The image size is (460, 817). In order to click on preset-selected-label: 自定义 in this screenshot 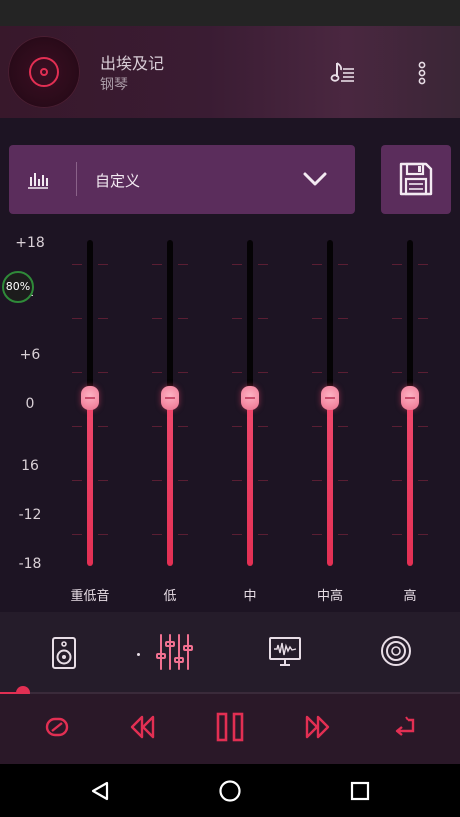, I will do `click(118, 181)`.